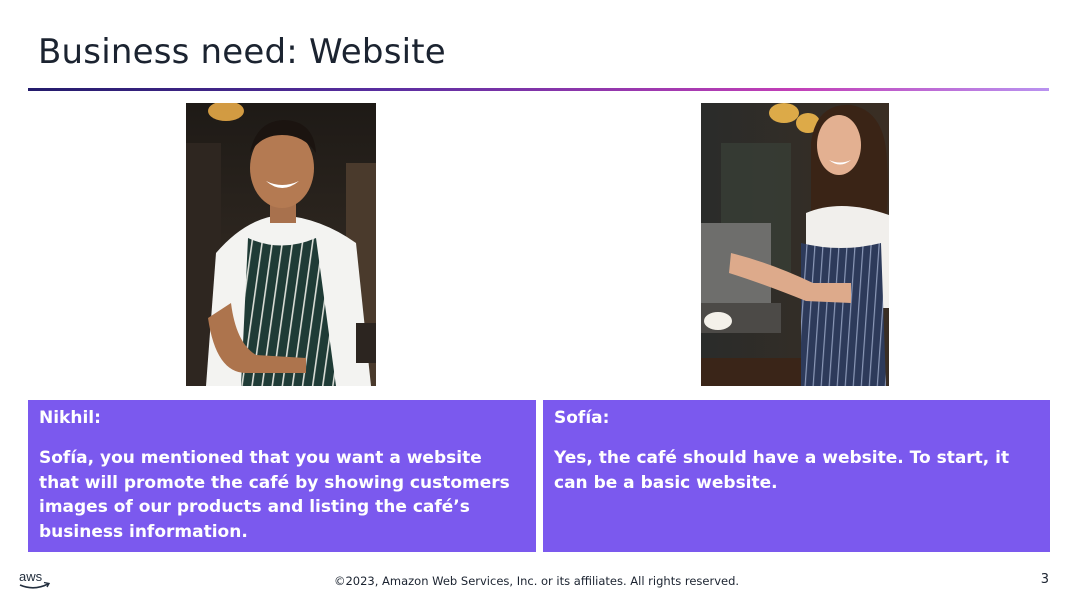 The image size is (1073, 601). I want to click on slide-title: Business need: Website, so click(242, 52).